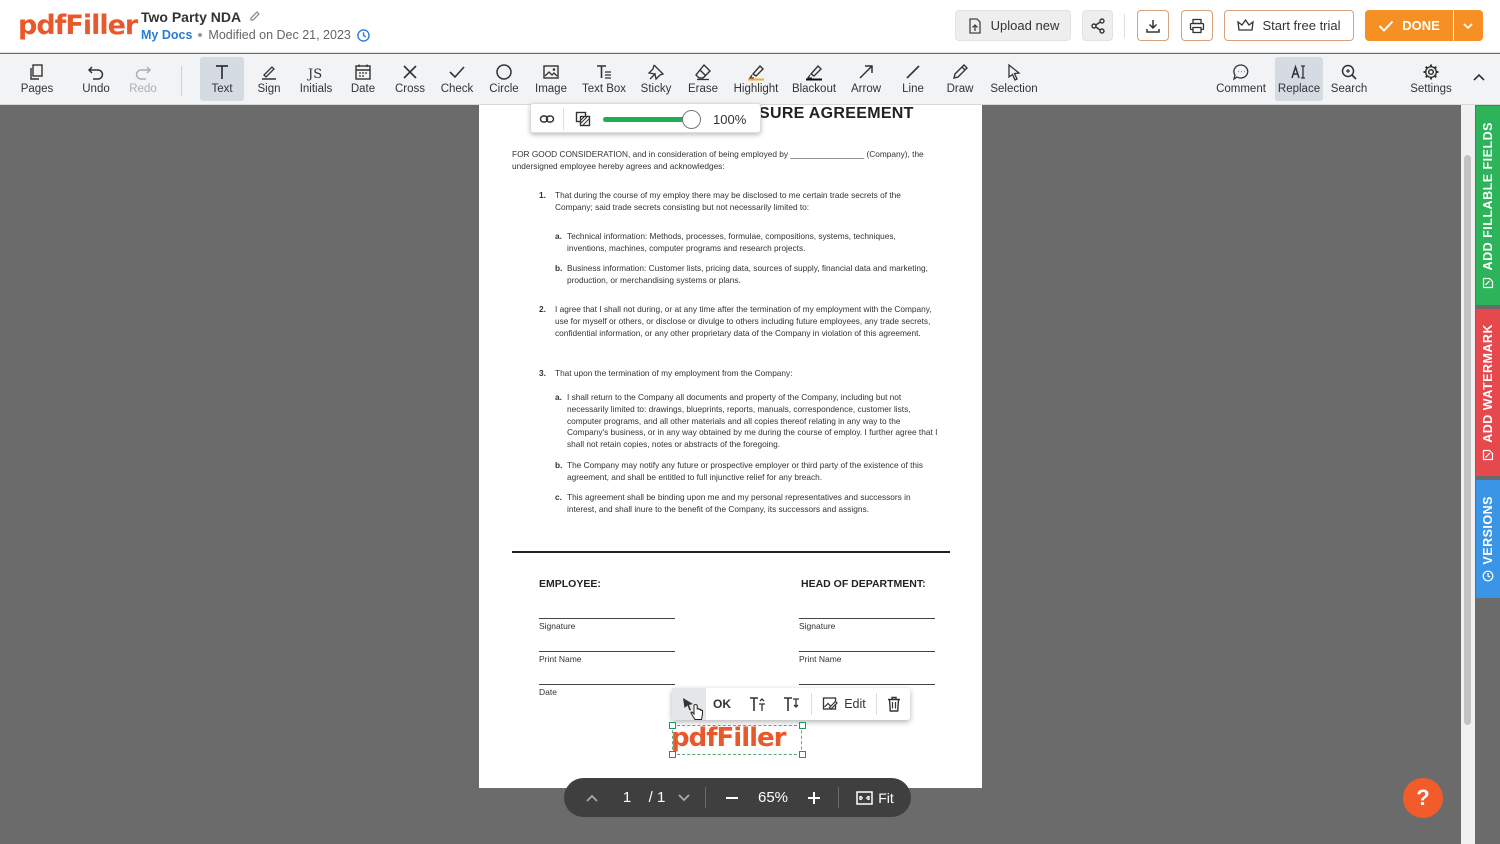 The image size is (1500, 844). I want to click on tool-initials: JS Initials, so click(316, 79).